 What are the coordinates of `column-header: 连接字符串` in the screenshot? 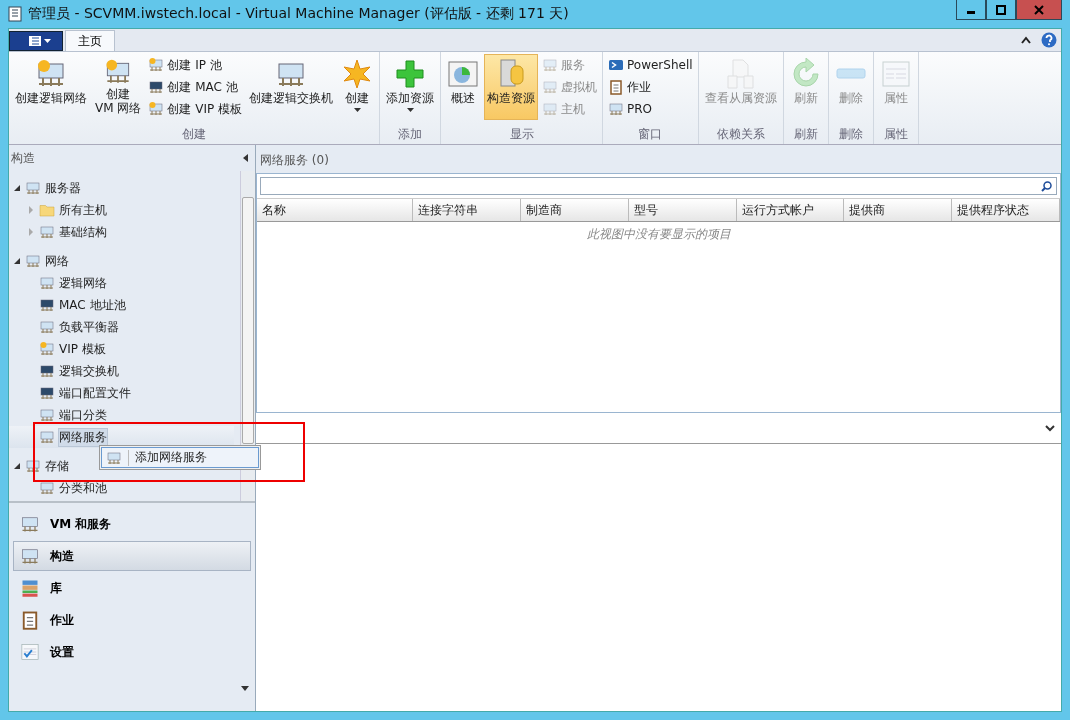 It's located at (467, 210).